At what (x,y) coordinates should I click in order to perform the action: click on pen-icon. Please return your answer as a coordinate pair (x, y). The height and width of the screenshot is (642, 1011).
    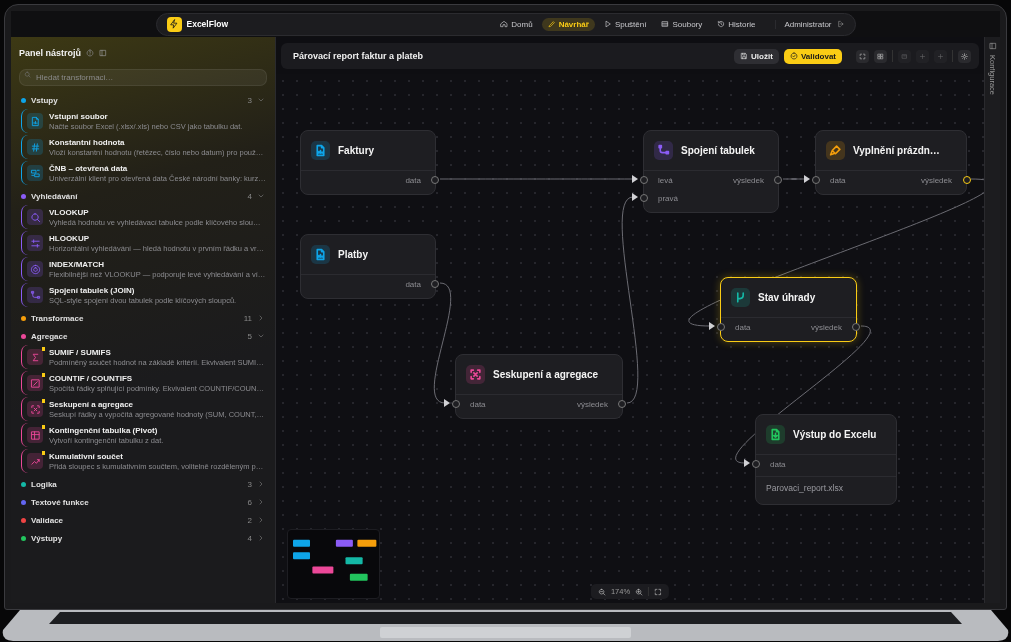
    Looking at the image, I should click on (551, 24).